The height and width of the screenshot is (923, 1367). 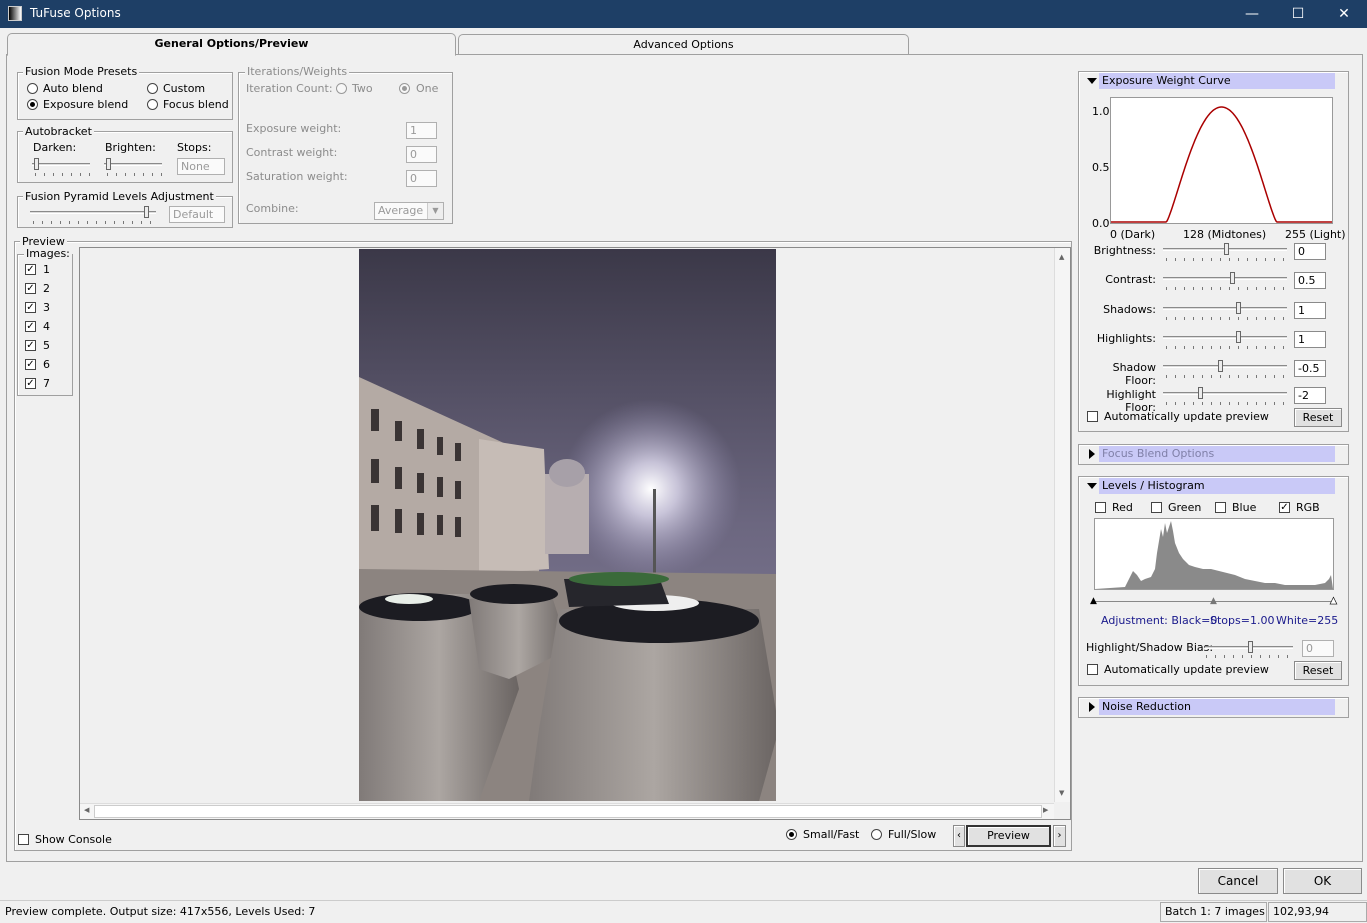 What do you see at coordinates (421, 130) in the screenshot?
I see `exposure-weight-input: 1` at bounding box center [421, 130].